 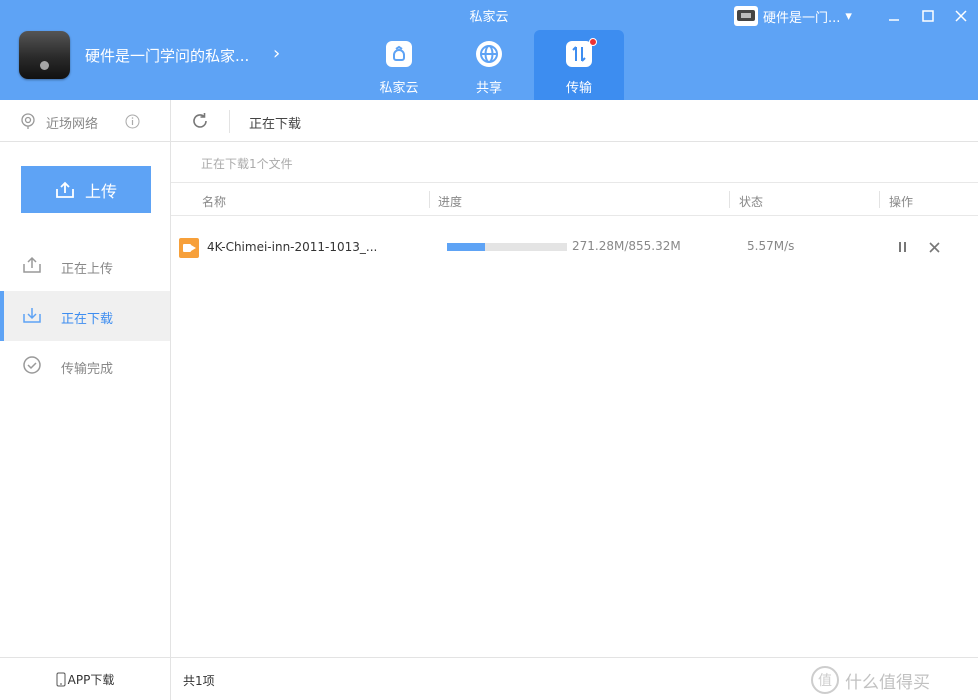 I want to click on column-header-name: 名称, so click(x=214, y=201).